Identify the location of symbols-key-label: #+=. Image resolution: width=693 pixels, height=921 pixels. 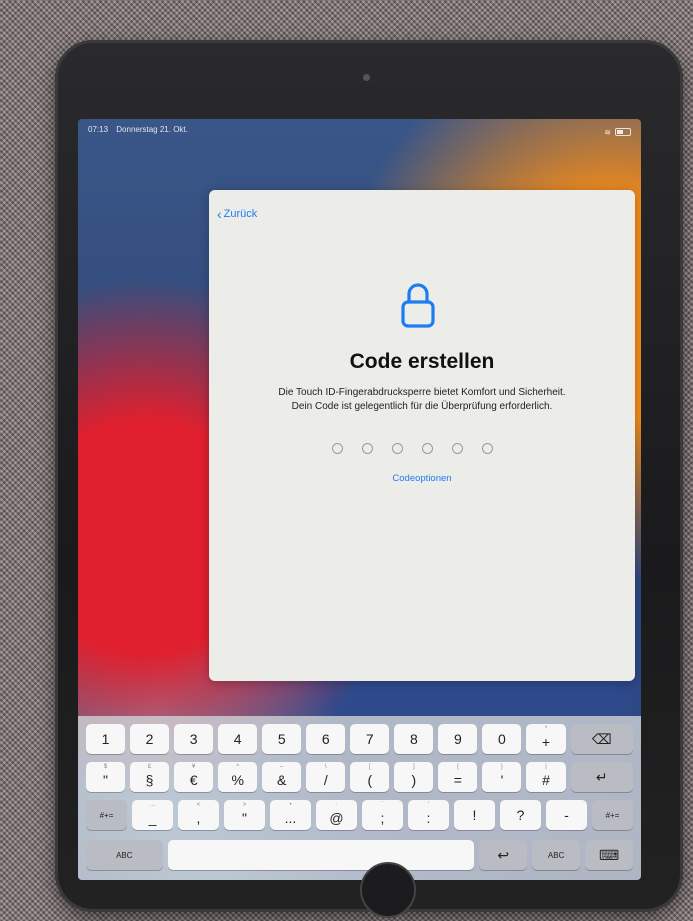
(106, 815).